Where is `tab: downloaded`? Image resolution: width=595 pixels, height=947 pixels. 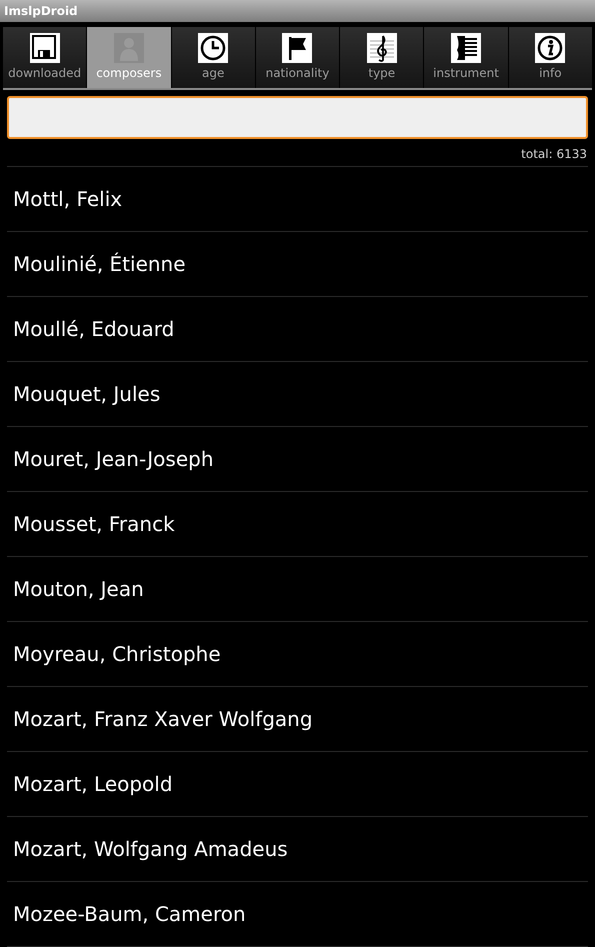 tab: downloaded is located at coordinates (44, 57).